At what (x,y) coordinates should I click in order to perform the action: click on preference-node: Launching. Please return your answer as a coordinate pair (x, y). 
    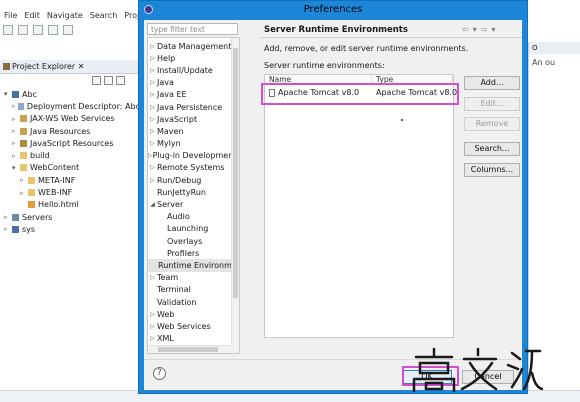
    Looking at the image, I should click on (190, 229).